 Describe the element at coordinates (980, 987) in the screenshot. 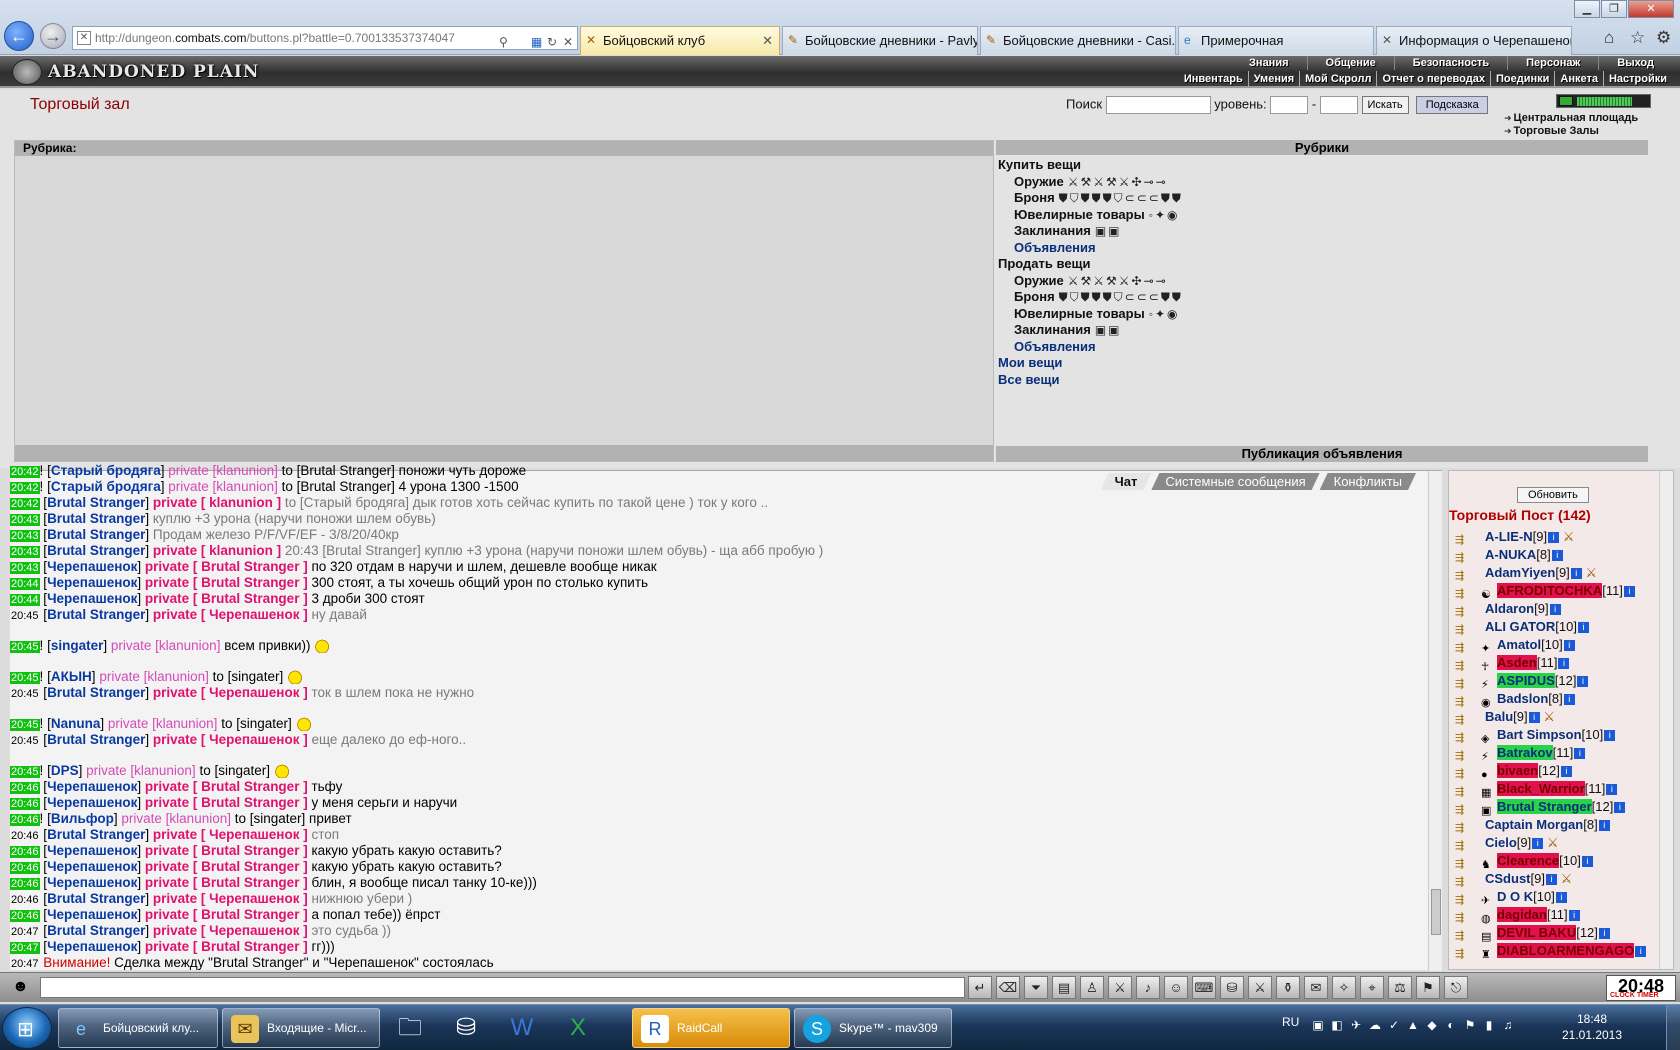

I see `send-icon: ↵` at that location.